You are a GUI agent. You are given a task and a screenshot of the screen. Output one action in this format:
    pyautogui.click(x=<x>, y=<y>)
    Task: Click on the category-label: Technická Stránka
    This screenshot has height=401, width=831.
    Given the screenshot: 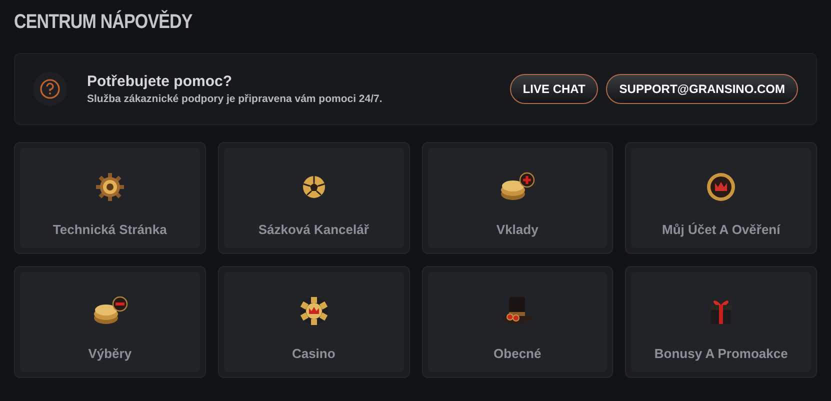 What is the action you would take?
    pyautogui.click(x=109, y=230)
    